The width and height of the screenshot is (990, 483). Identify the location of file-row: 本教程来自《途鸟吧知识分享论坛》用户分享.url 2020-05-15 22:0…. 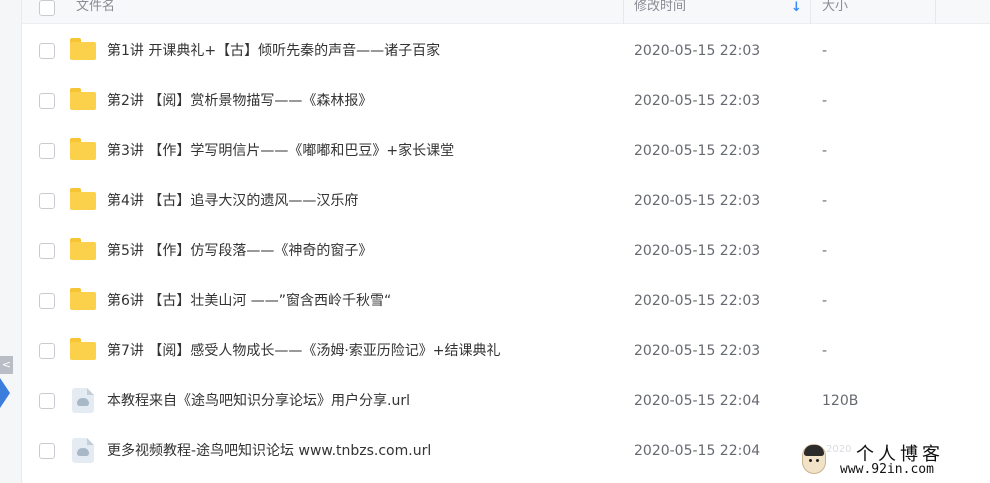
(506, 401).